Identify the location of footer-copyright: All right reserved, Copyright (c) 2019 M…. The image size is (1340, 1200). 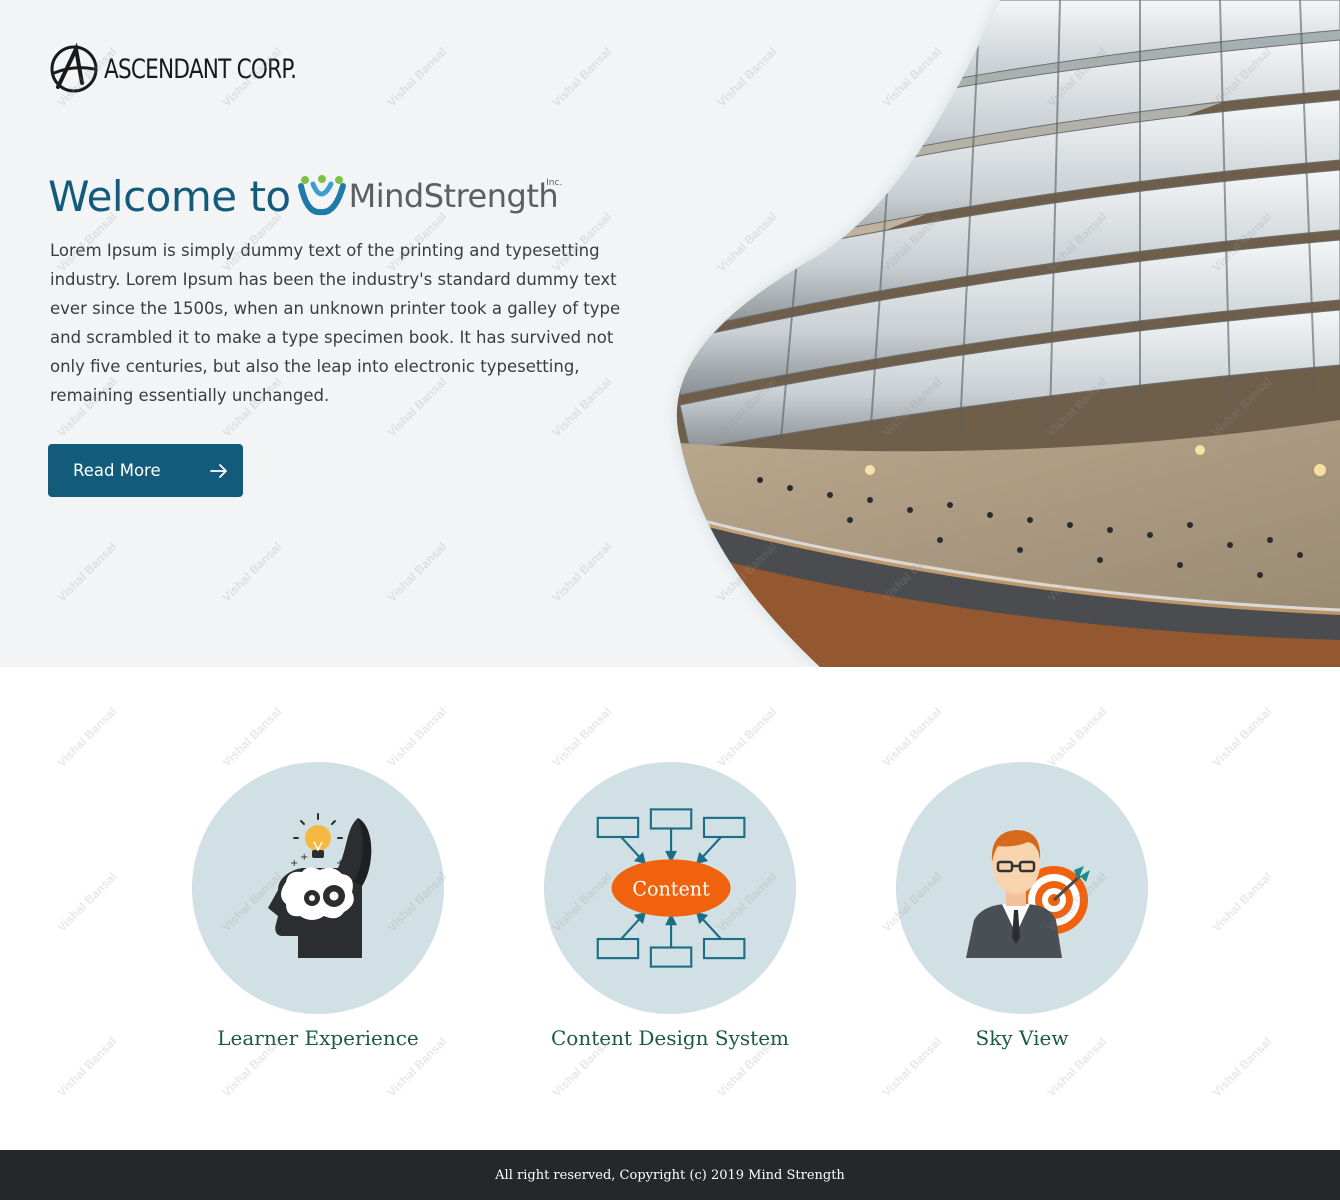
(670, 1175).